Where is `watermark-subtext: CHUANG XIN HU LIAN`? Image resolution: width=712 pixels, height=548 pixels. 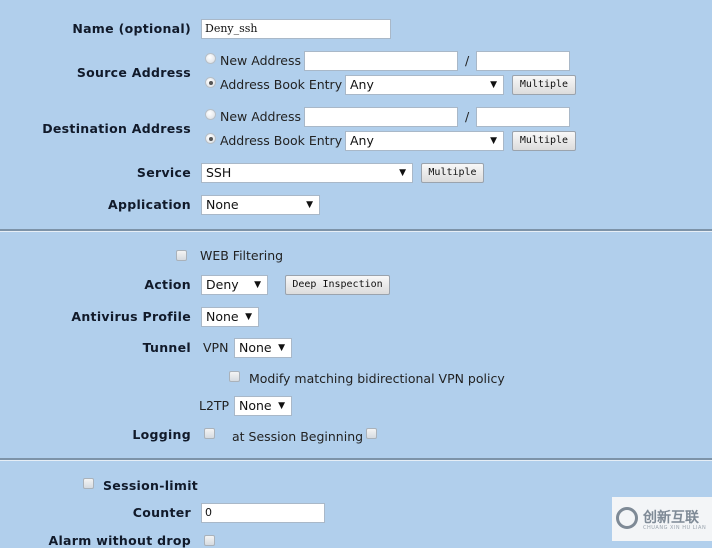 watermark-subtext: CHUANG XIN HU LIAN is located at coordinates (675, 528).